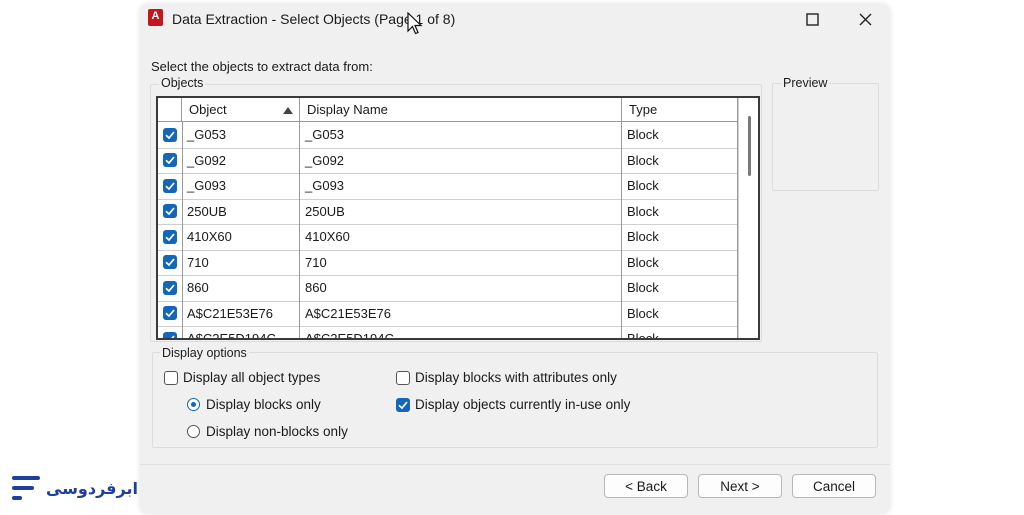 Image resolution: width=1024 pixels, height=515 pixels. I want to click on table-row: _G053 _G053 Block, so click(448, 135).